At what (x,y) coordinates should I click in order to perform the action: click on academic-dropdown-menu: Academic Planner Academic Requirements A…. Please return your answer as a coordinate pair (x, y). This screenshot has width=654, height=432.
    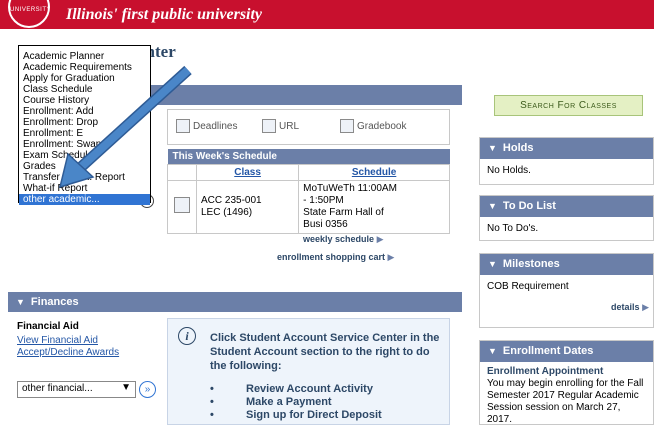
    Looking at the image, I should click on (84, 125).